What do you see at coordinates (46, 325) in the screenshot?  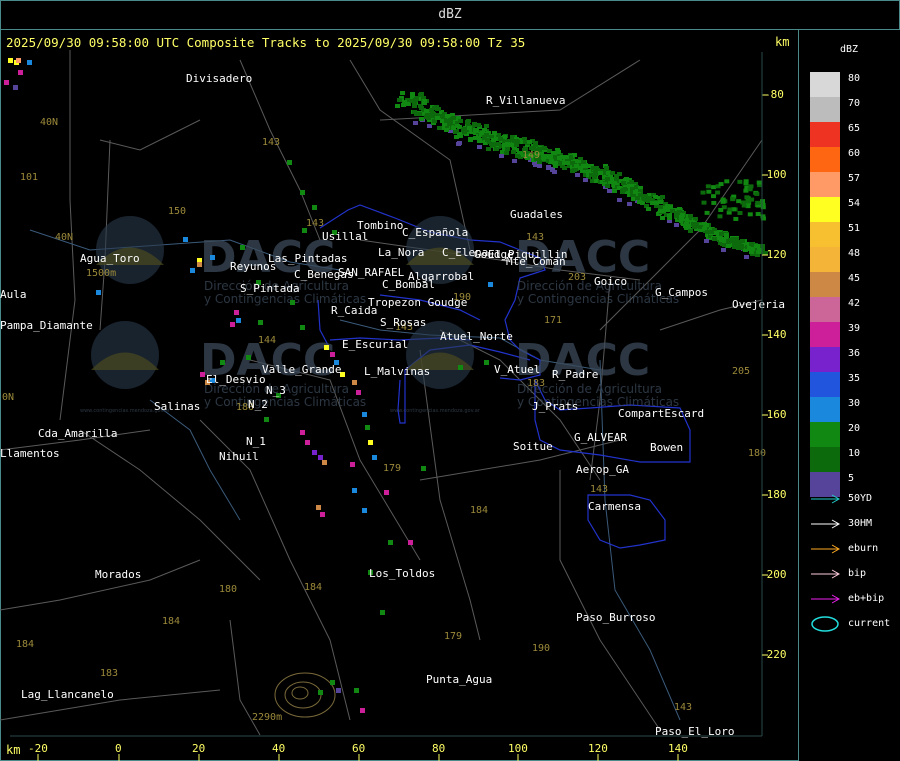 I see `place-label: Pampa_Diamante` at bounding box center [46, 325].